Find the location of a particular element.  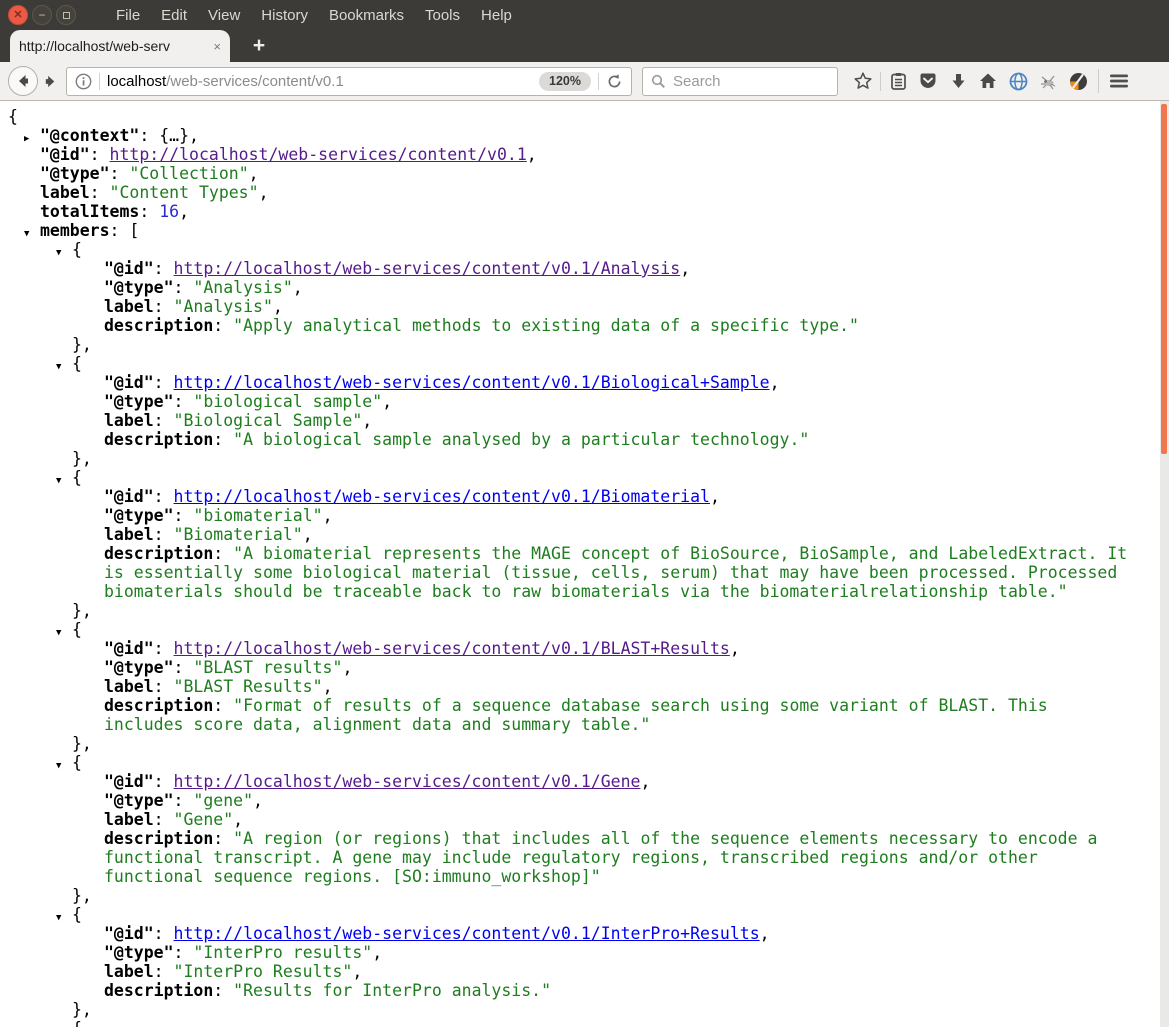

json-str: "Content Types" is located at coordinates (184, 192).